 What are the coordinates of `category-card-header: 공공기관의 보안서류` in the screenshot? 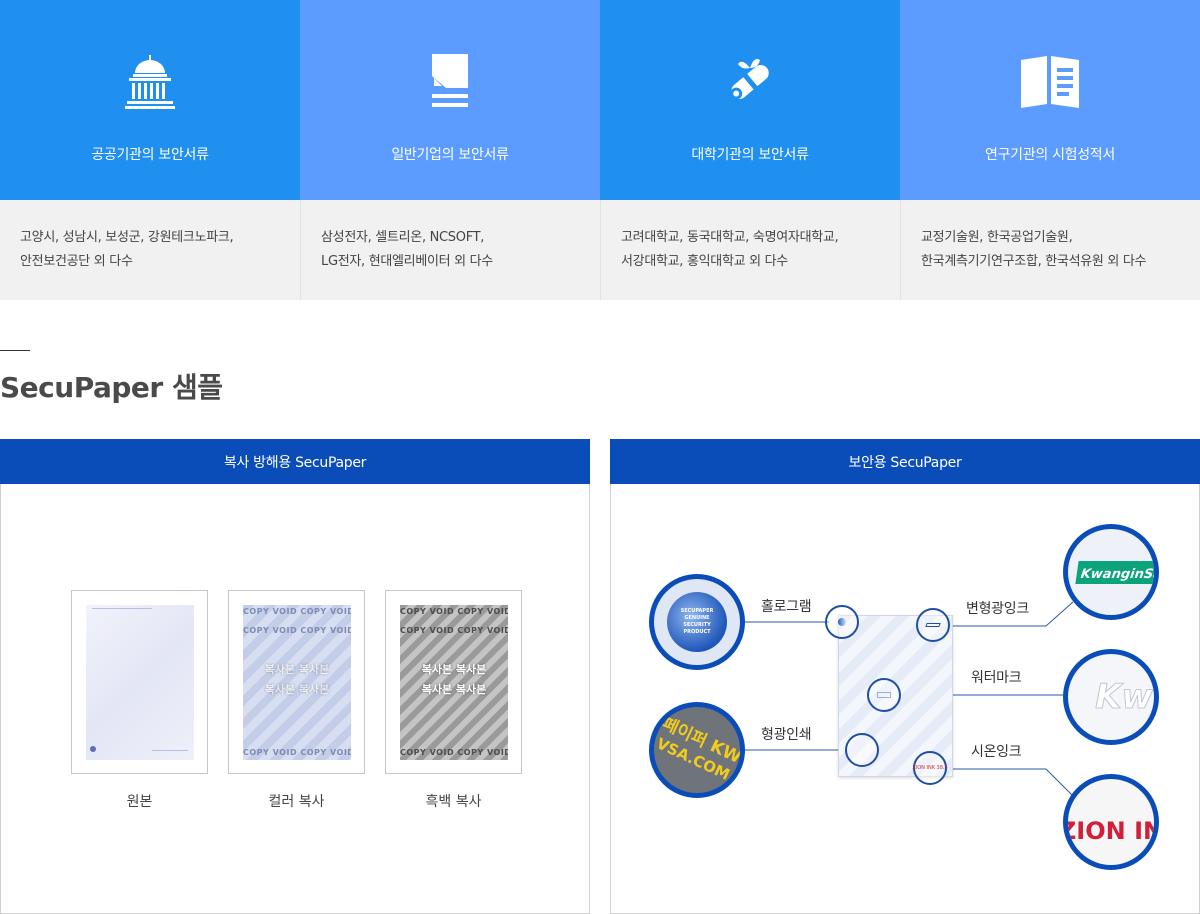 It's located at (150, 100).